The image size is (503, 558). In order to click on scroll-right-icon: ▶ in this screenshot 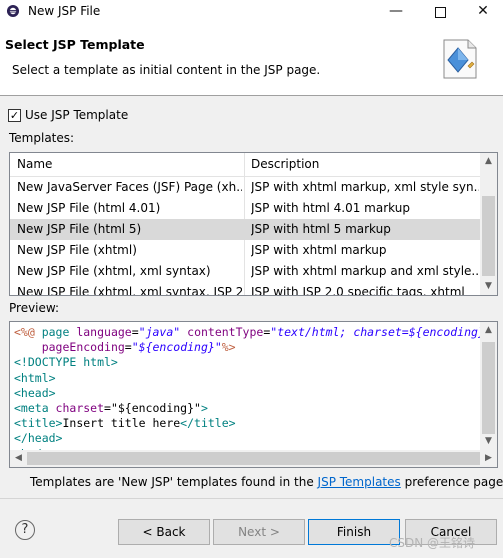, I will do `click(488, 458)`.